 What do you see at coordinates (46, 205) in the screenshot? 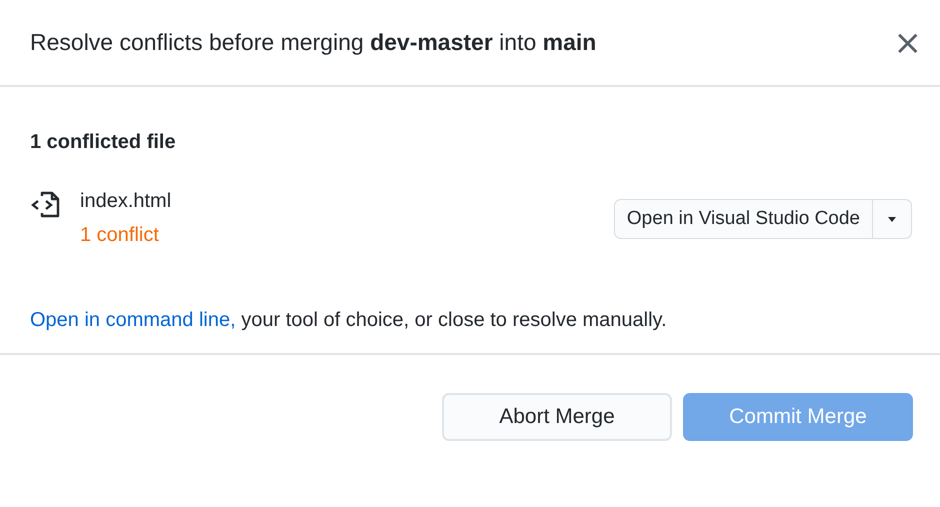
I see `code-file-icon` at bounding box center [46, 205].